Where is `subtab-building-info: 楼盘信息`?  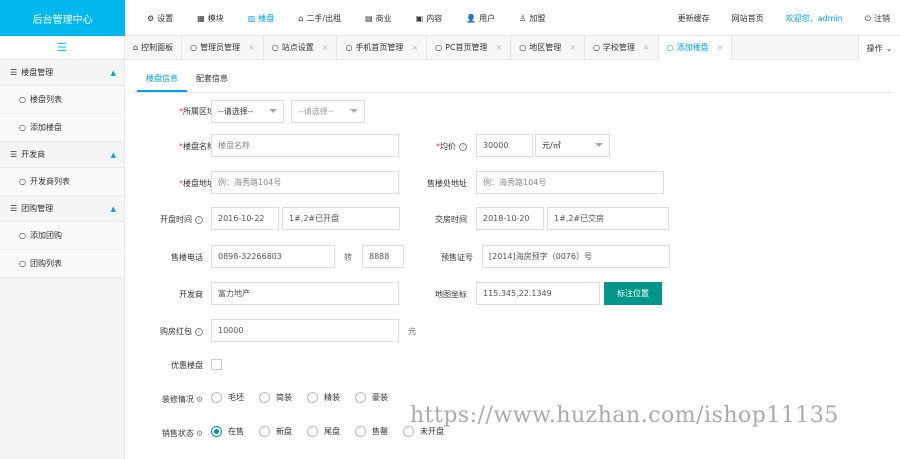 subtab-building-info: 楼盘信息 is located at coordinates (162, 82).